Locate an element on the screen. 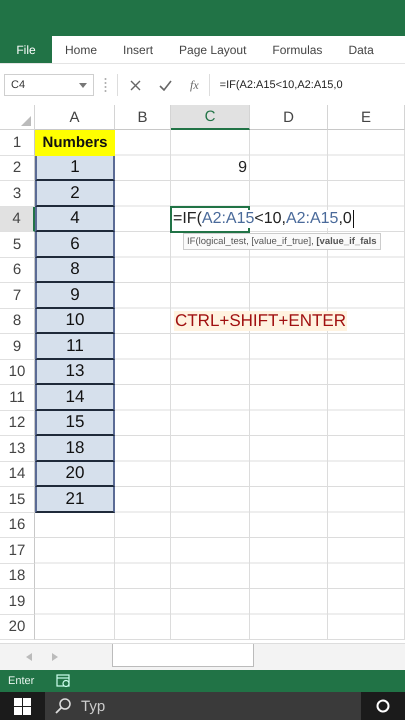  table-cell: 11 is located at coordinates (75, 347).